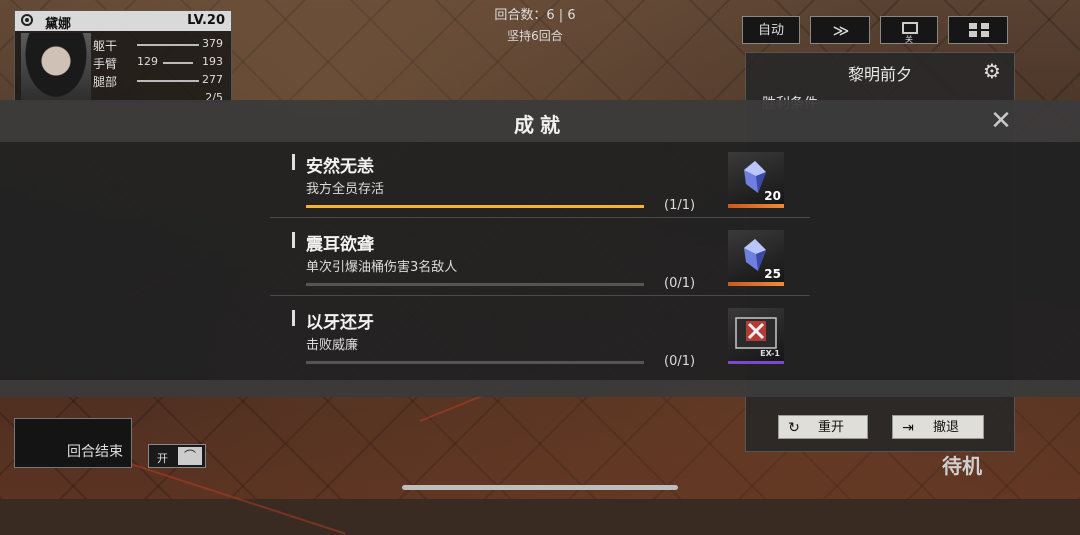  What do you see at coordinates (540, 487) in the screenshot?
I see `home-indicator` at bounding box center [540, 487].